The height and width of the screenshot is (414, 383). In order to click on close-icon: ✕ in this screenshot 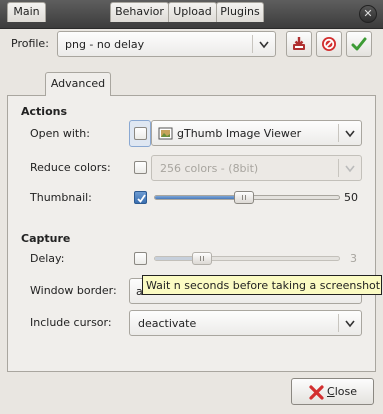, I will do `click(368, 14)`.